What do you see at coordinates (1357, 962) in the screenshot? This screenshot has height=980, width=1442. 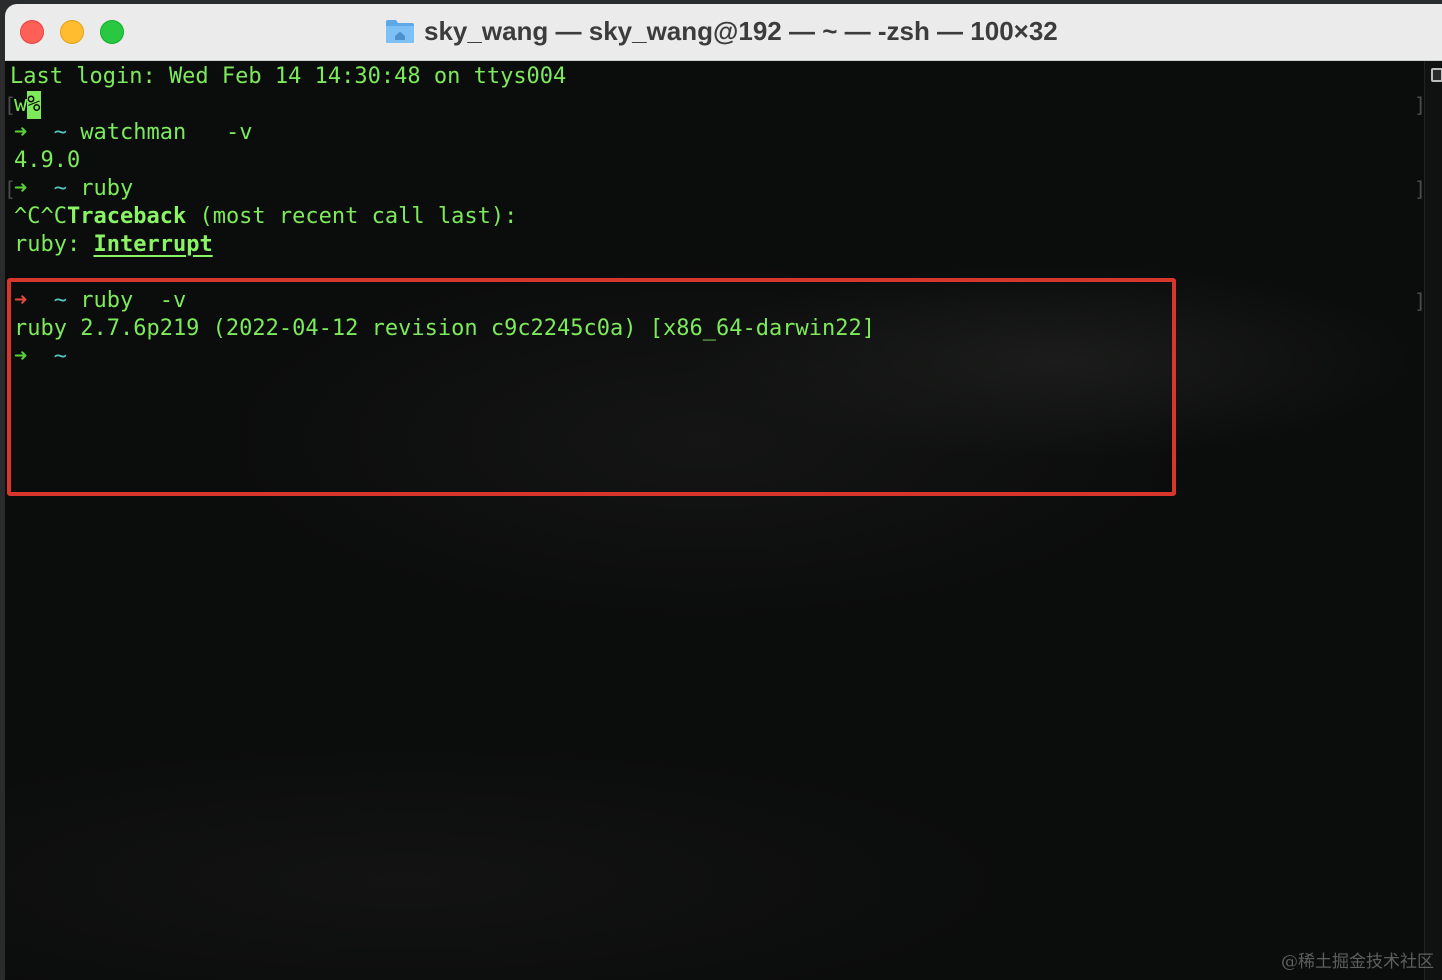 I see `watermark: @稀土掘金技术社区` at bounding box center [1357, 962].